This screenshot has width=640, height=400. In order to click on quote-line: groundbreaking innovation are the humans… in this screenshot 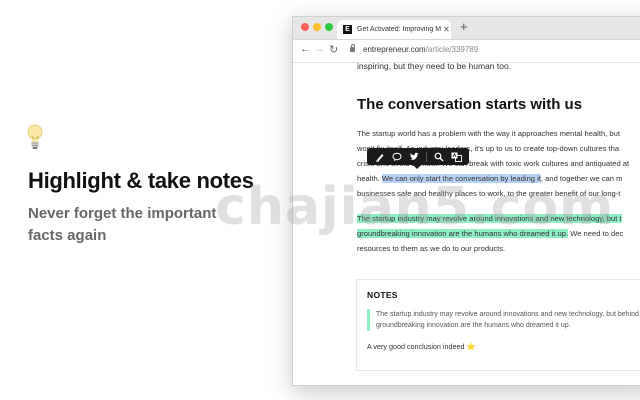, I will do `click(473, 325)`.